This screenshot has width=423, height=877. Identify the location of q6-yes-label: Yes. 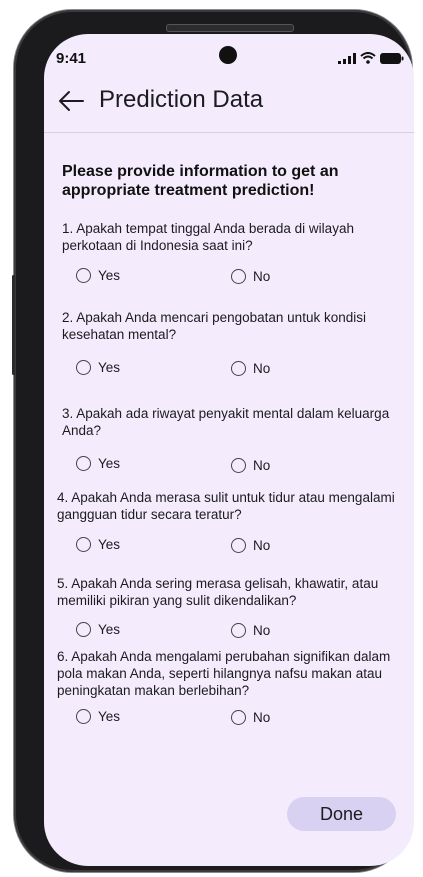
(109, 716).